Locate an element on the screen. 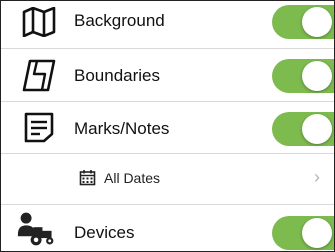 This screenshot has width=335, height=252. devices-toggle is located at coordinates (303, 233).